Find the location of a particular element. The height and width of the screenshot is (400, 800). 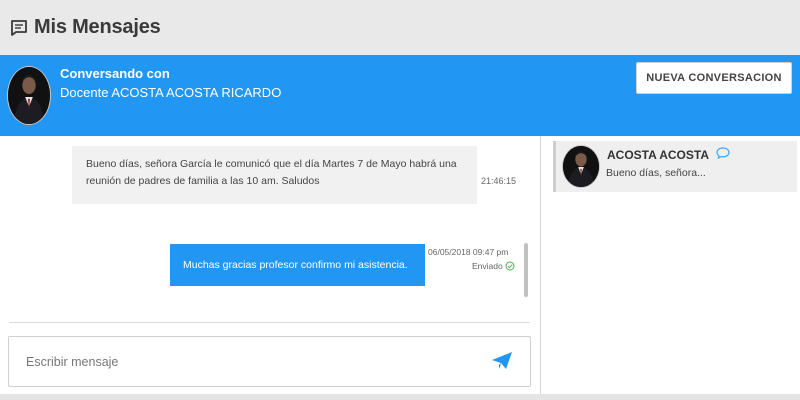

message-input is located at coordinates (244, 361).